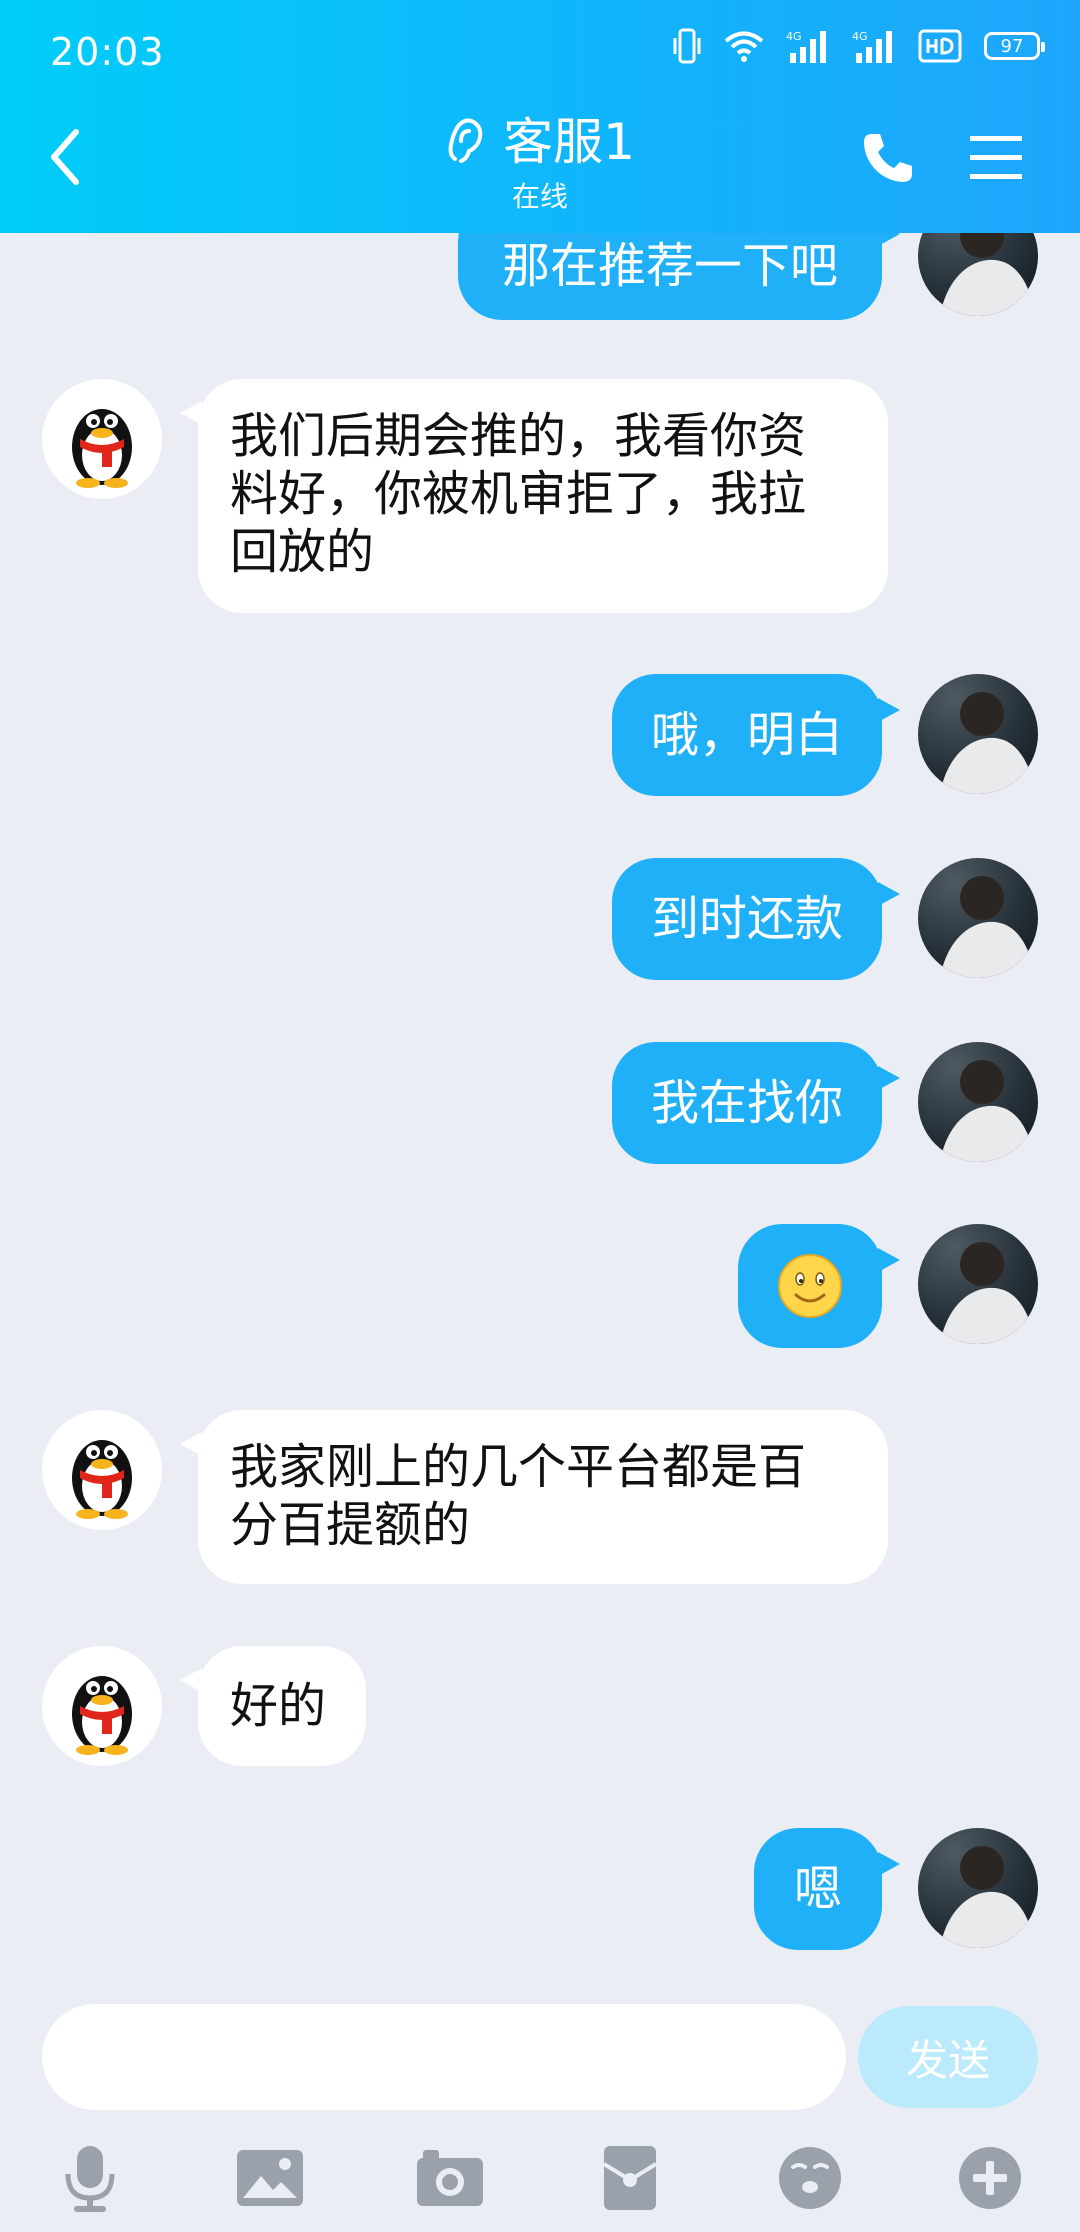  I want to click on send-button: 发送, so click(948, 2057).